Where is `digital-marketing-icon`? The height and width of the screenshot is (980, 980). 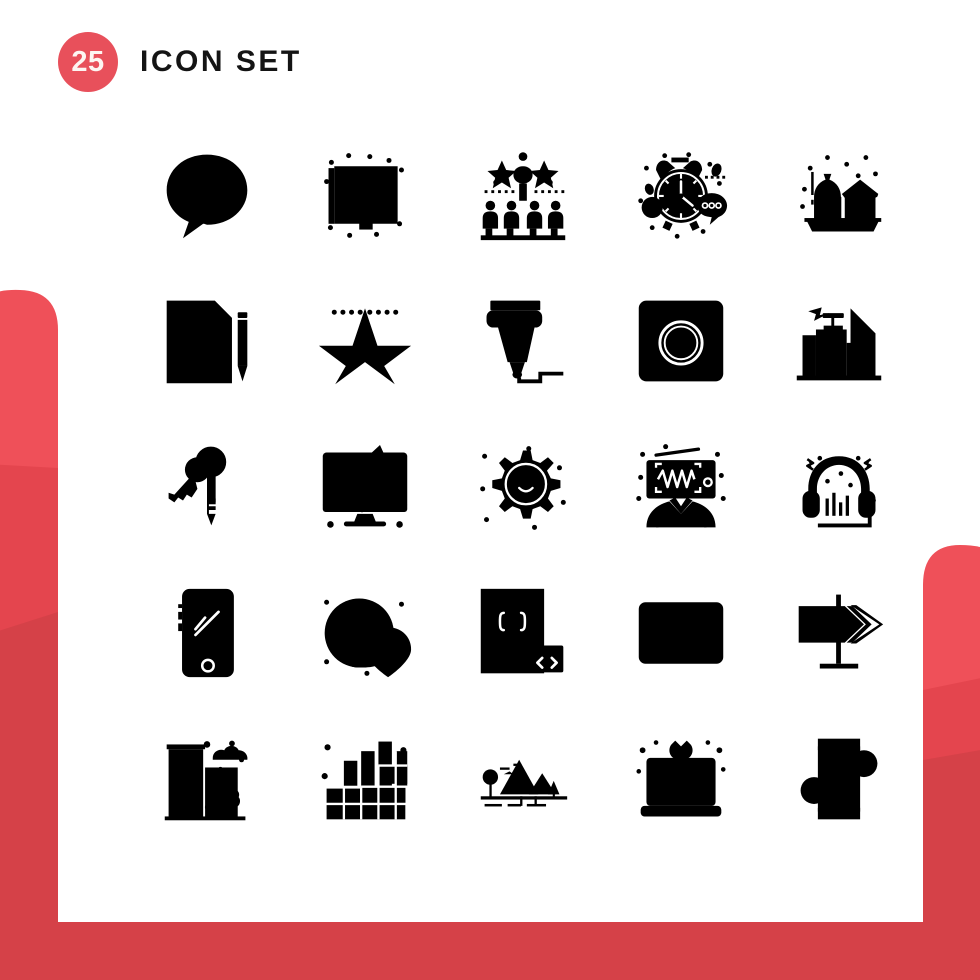 digital-marketing-icon is located at coordinates (365, 487).